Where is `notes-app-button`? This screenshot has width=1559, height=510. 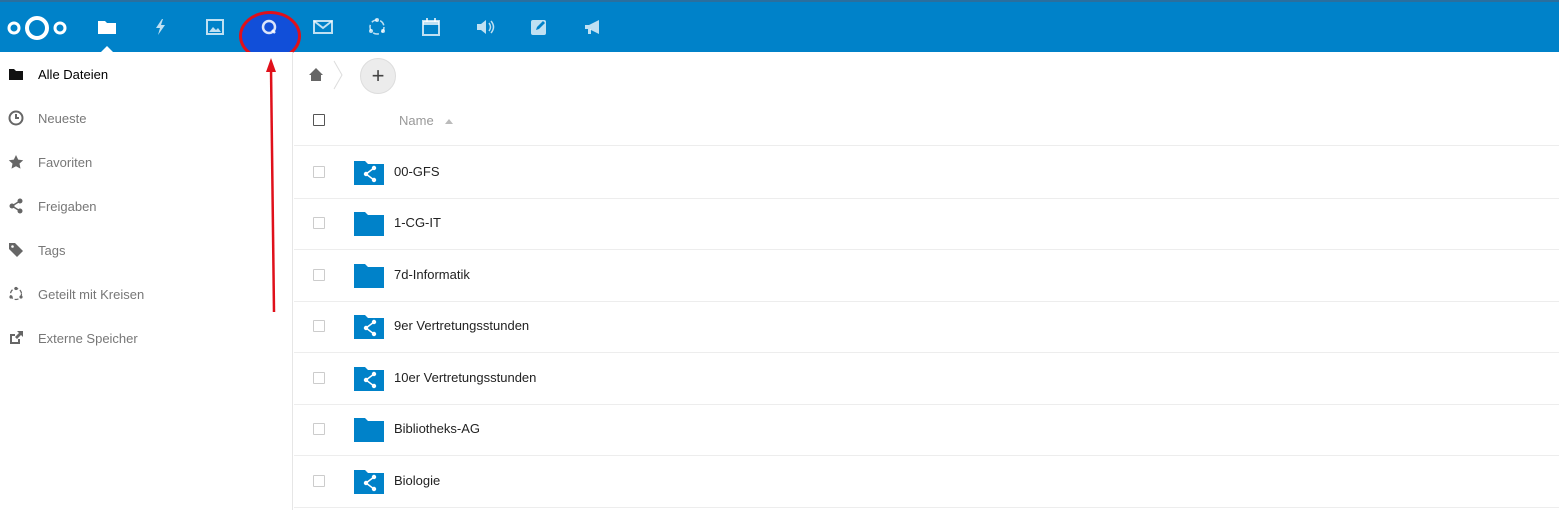
notes-app-button is located at coordinates (539, 27).